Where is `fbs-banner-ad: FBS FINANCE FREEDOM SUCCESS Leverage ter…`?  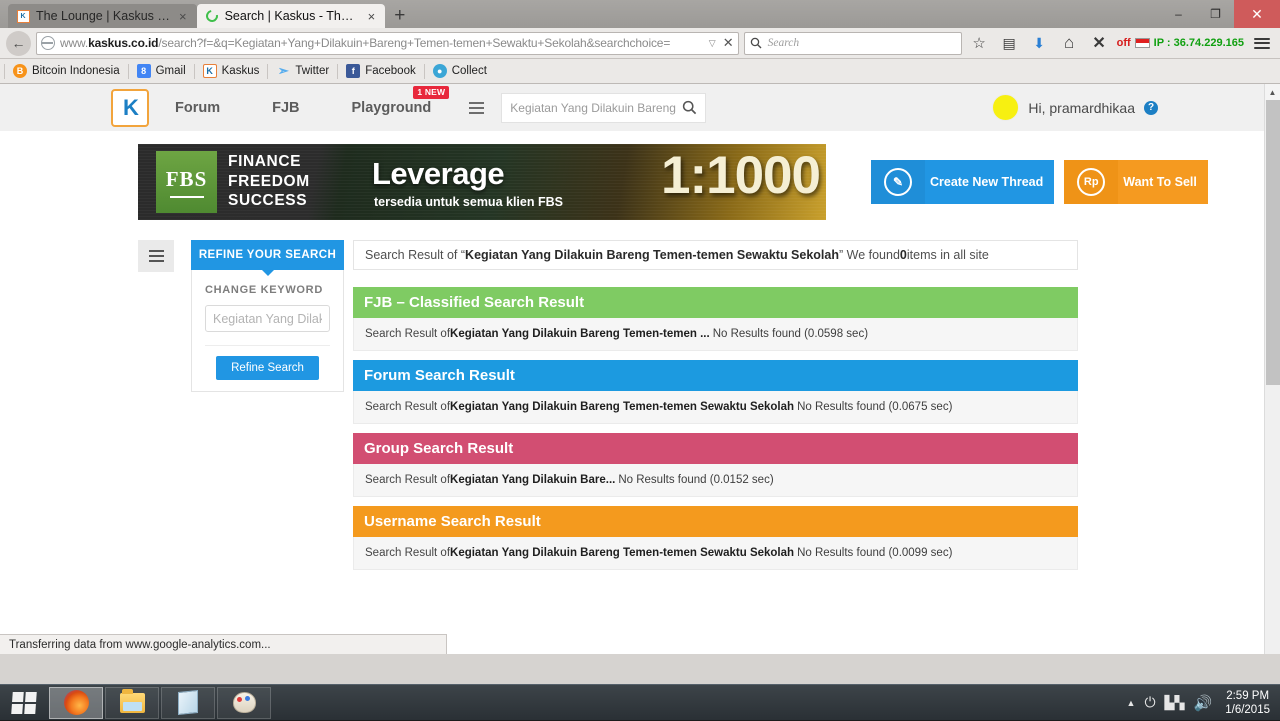
fbs-banner-ad: FBS FINANCE FREEDOM SUCCESS Leverage ter… is located at coordinates (482, 182).